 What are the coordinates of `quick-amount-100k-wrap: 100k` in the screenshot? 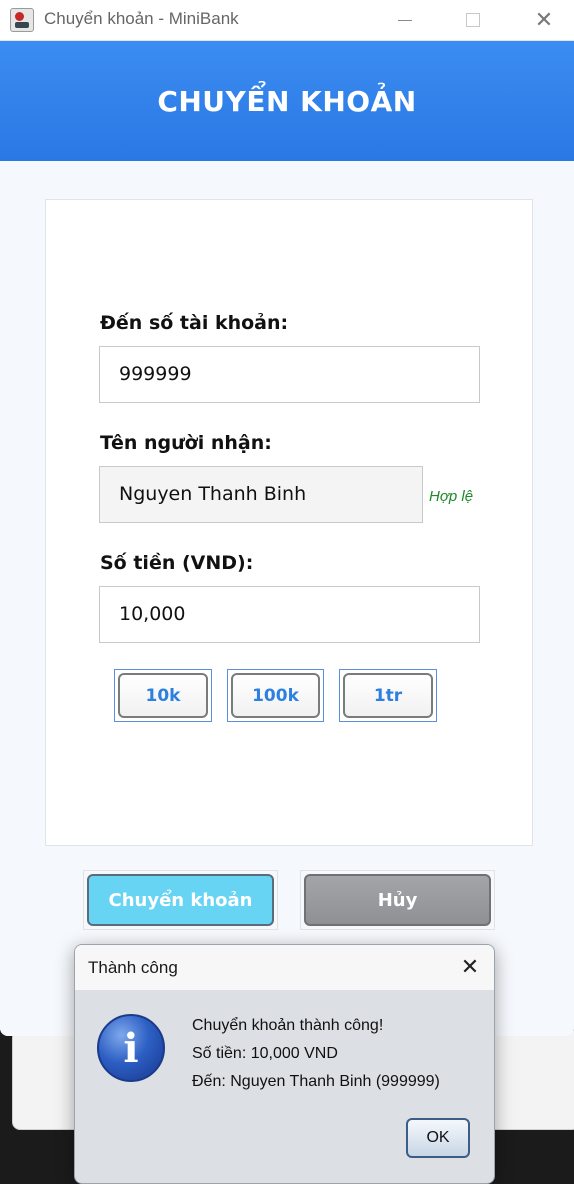 It's located at (275, 695).